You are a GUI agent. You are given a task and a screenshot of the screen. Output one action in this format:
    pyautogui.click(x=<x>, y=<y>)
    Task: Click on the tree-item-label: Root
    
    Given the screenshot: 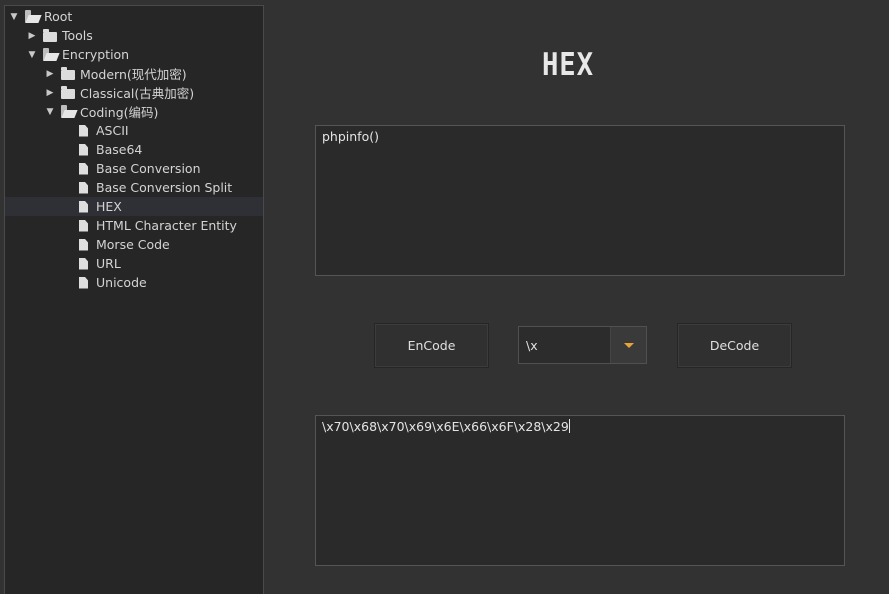 What is the action you would take?
    pyautogui.click(x=58, y=16)
    